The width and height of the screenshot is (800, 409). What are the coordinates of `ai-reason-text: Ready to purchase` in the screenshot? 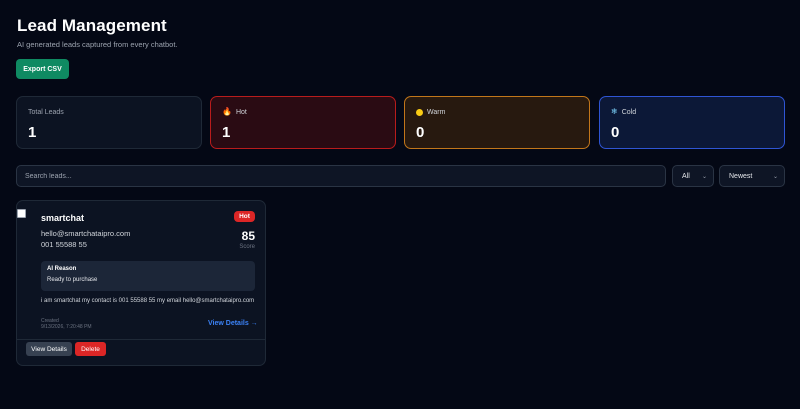 It's located at (72, 280).